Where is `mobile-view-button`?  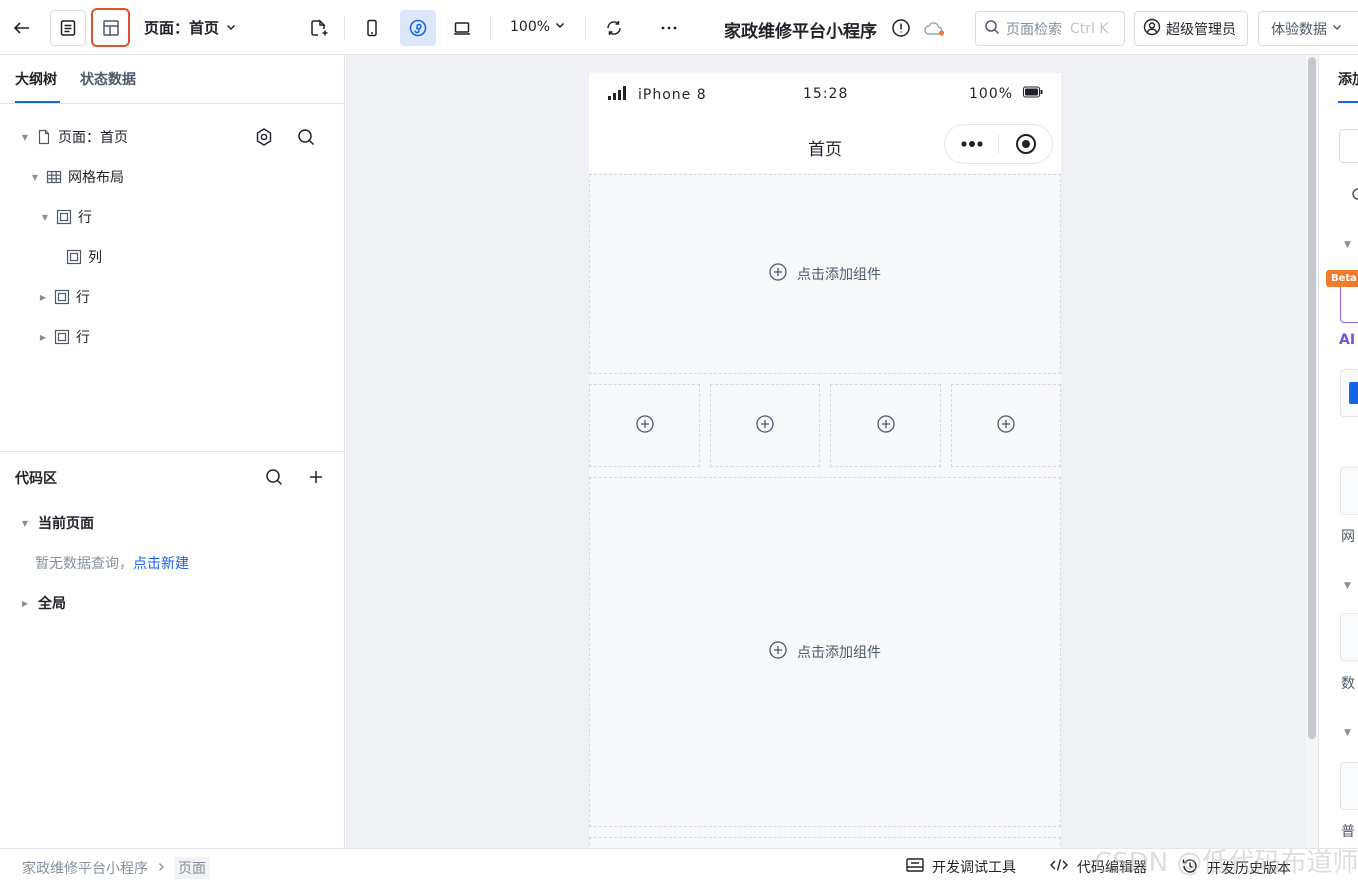 mobile-view-button is located at coordinates (372, 28).